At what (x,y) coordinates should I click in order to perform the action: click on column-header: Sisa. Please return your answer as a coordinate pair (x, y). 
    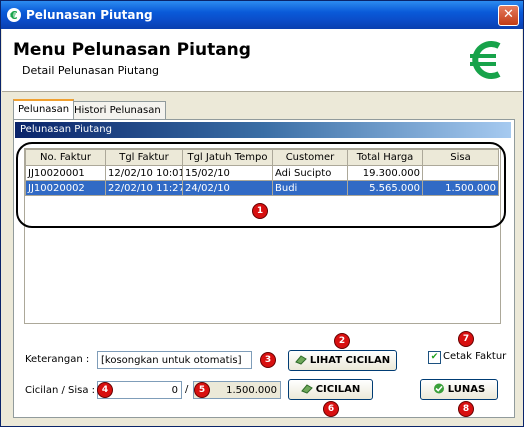
    Looking at the image, I should click on (460, 157).